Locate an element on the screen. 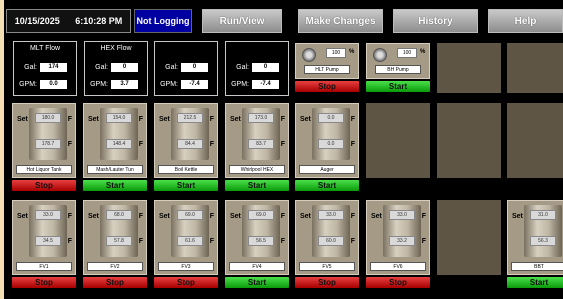  setpoint-input: 180.0 is located at coordinates (48, 118).